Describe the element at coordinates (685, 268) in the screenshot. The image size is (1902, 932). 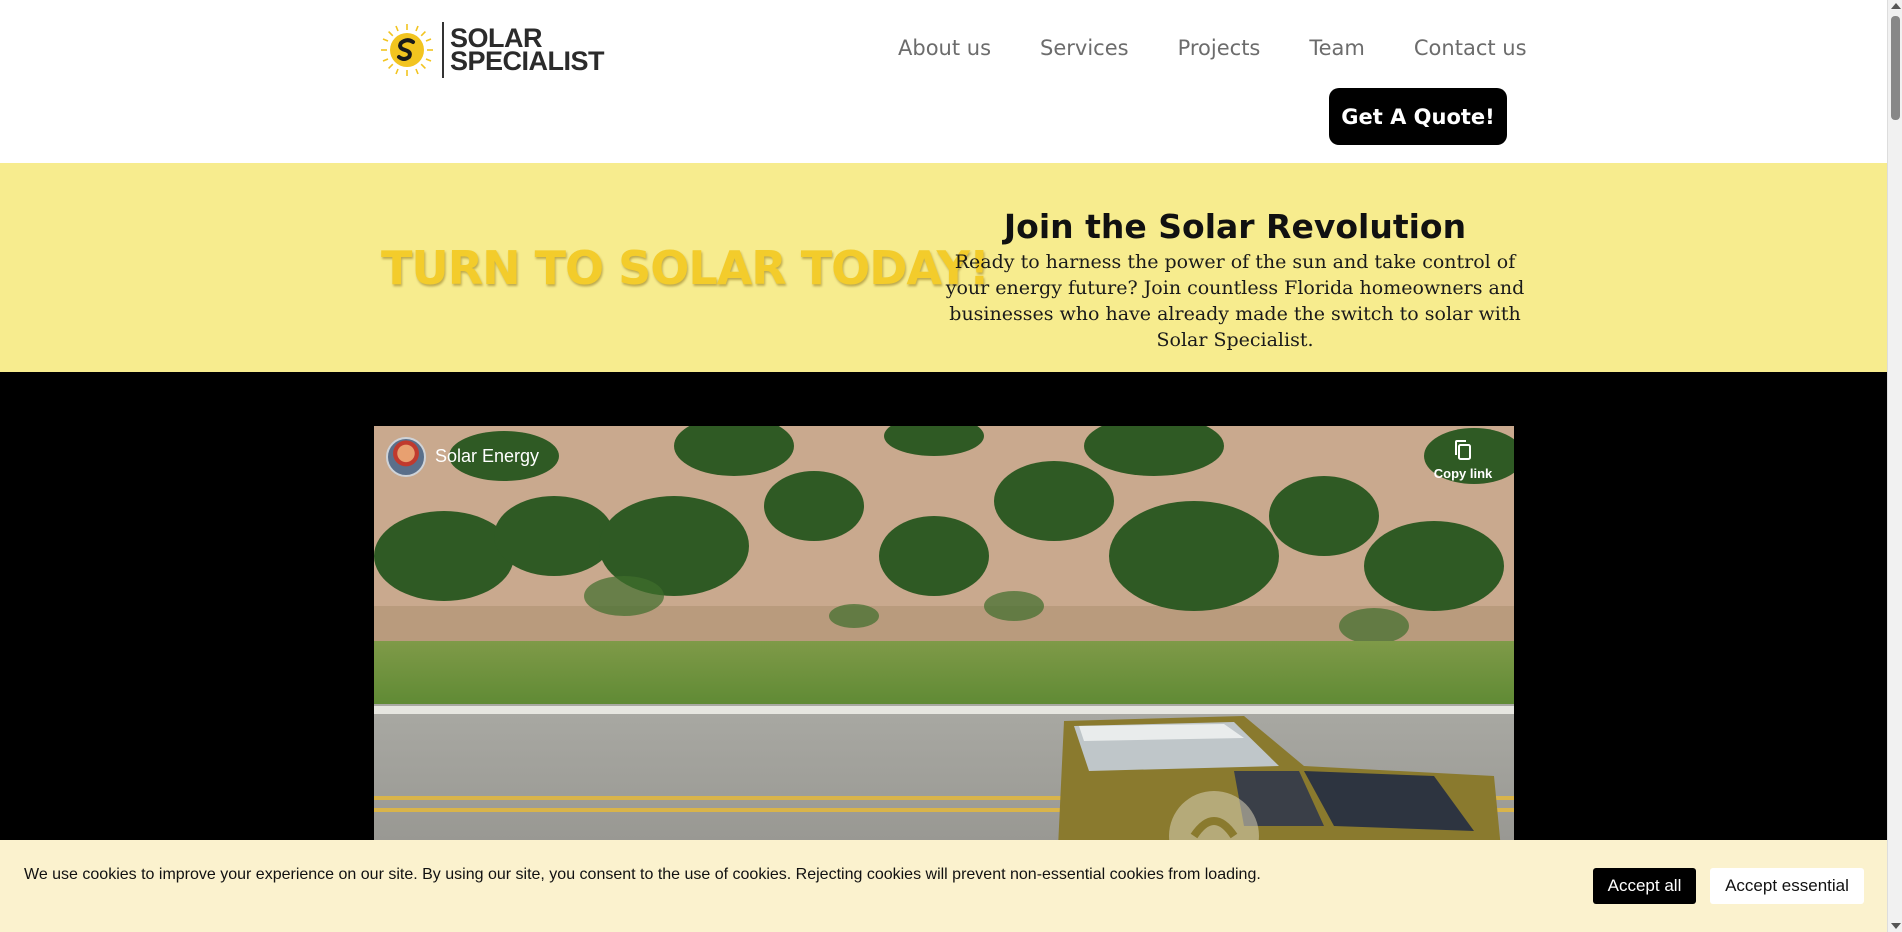
I see `hero-tagline: TURN TO SOLAR TODAY!` at that location.